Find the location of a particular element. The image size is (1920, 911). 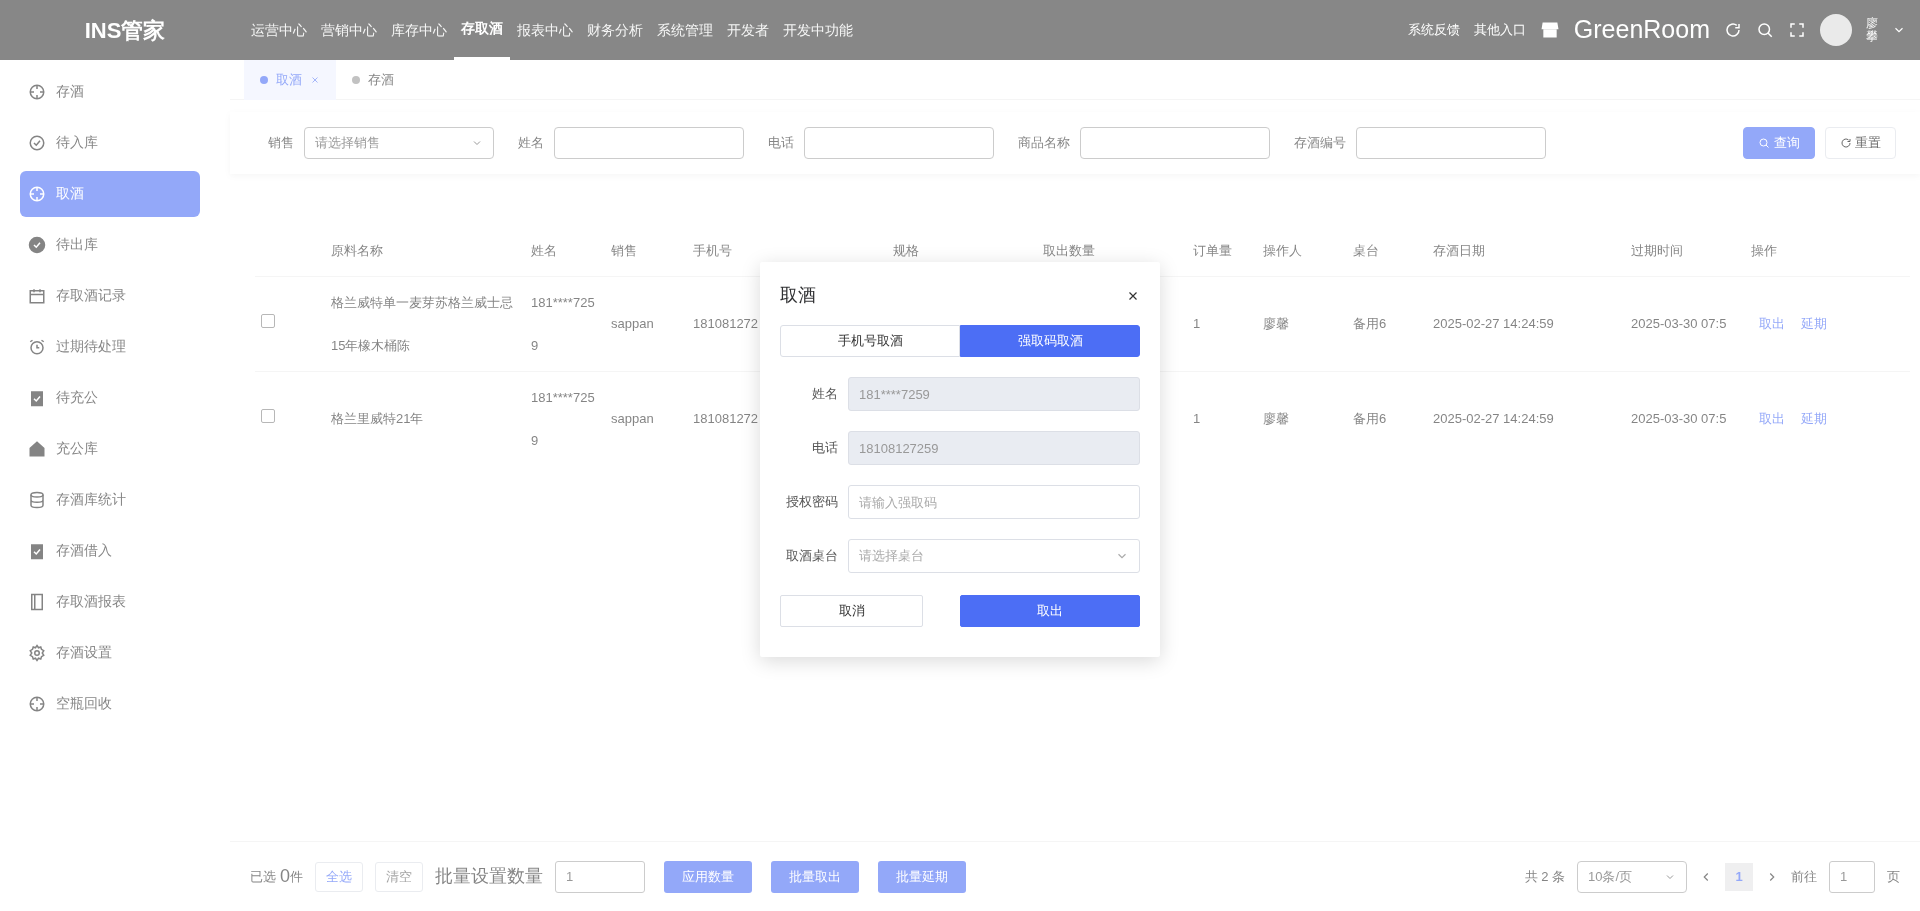

page-input: 1 is located at coordinates (1852, 876).